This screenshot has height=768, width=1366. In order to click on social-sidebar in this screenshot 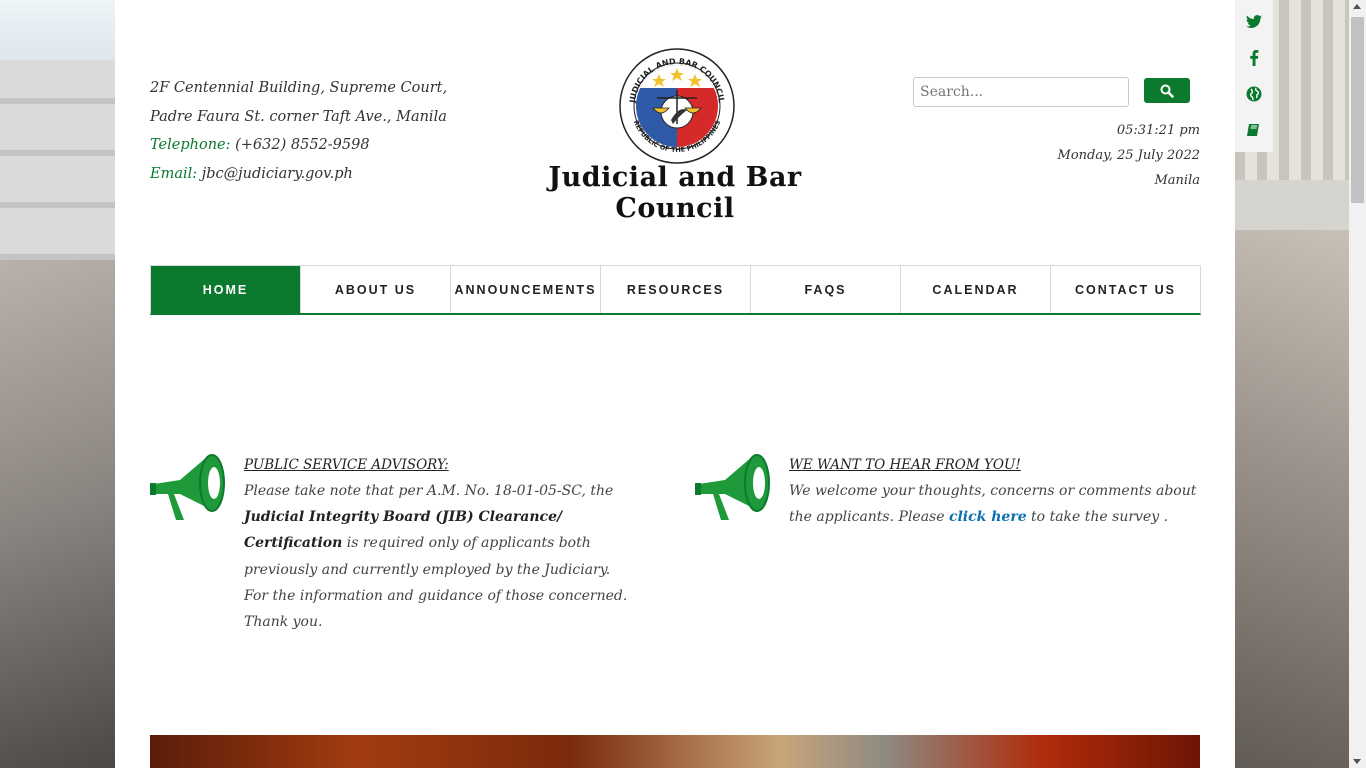, I will do `click(1254, 76)`.